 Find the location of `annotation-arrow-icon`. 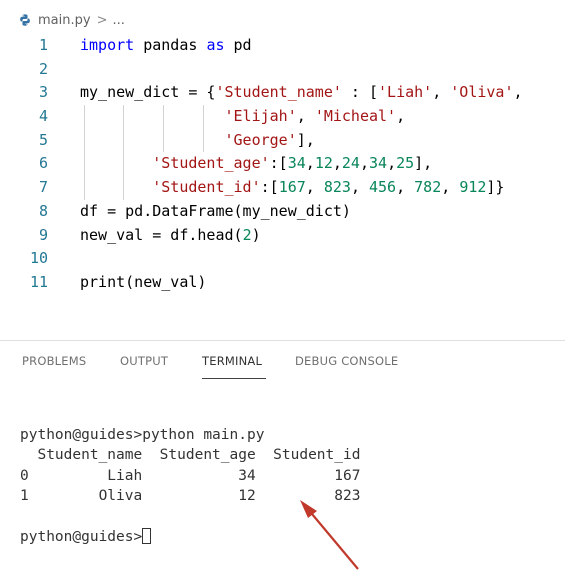

annotation-arrow-icon is located at coordinates (329, 535).